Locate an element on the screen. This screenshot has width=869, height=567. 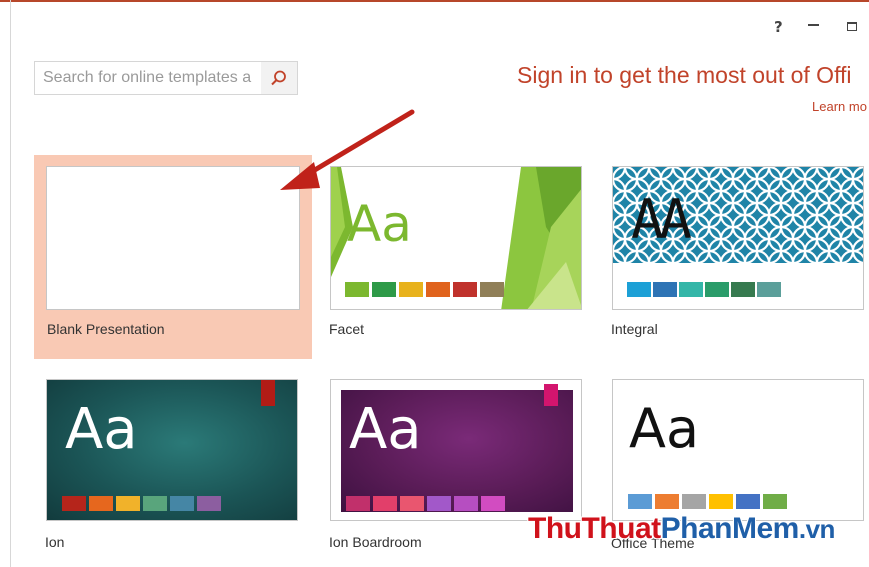
maximize-button is located at coordinates (852, 26).